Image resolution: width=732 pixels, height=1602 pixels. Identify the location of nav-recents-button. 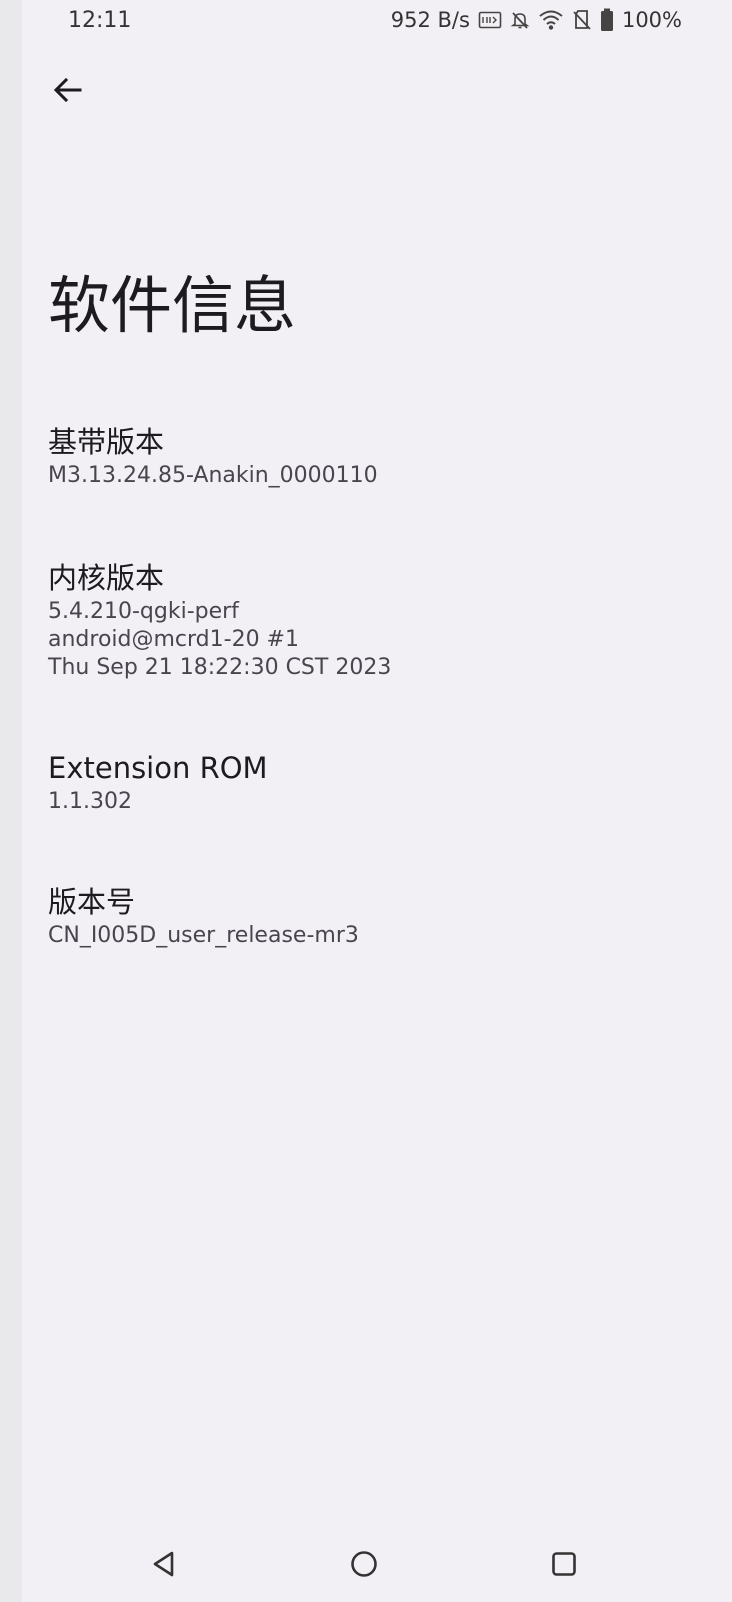
(564, 1564).